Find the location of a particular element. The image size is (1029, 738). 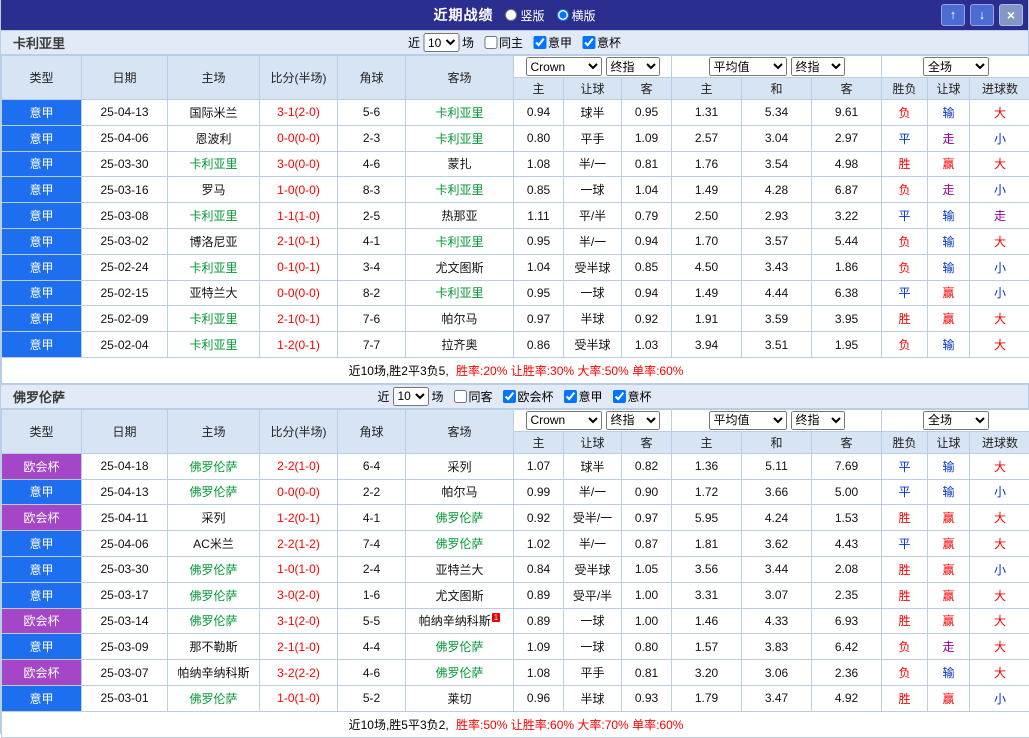

column-header-主场: 主场 is located at coordinates (214, 78).